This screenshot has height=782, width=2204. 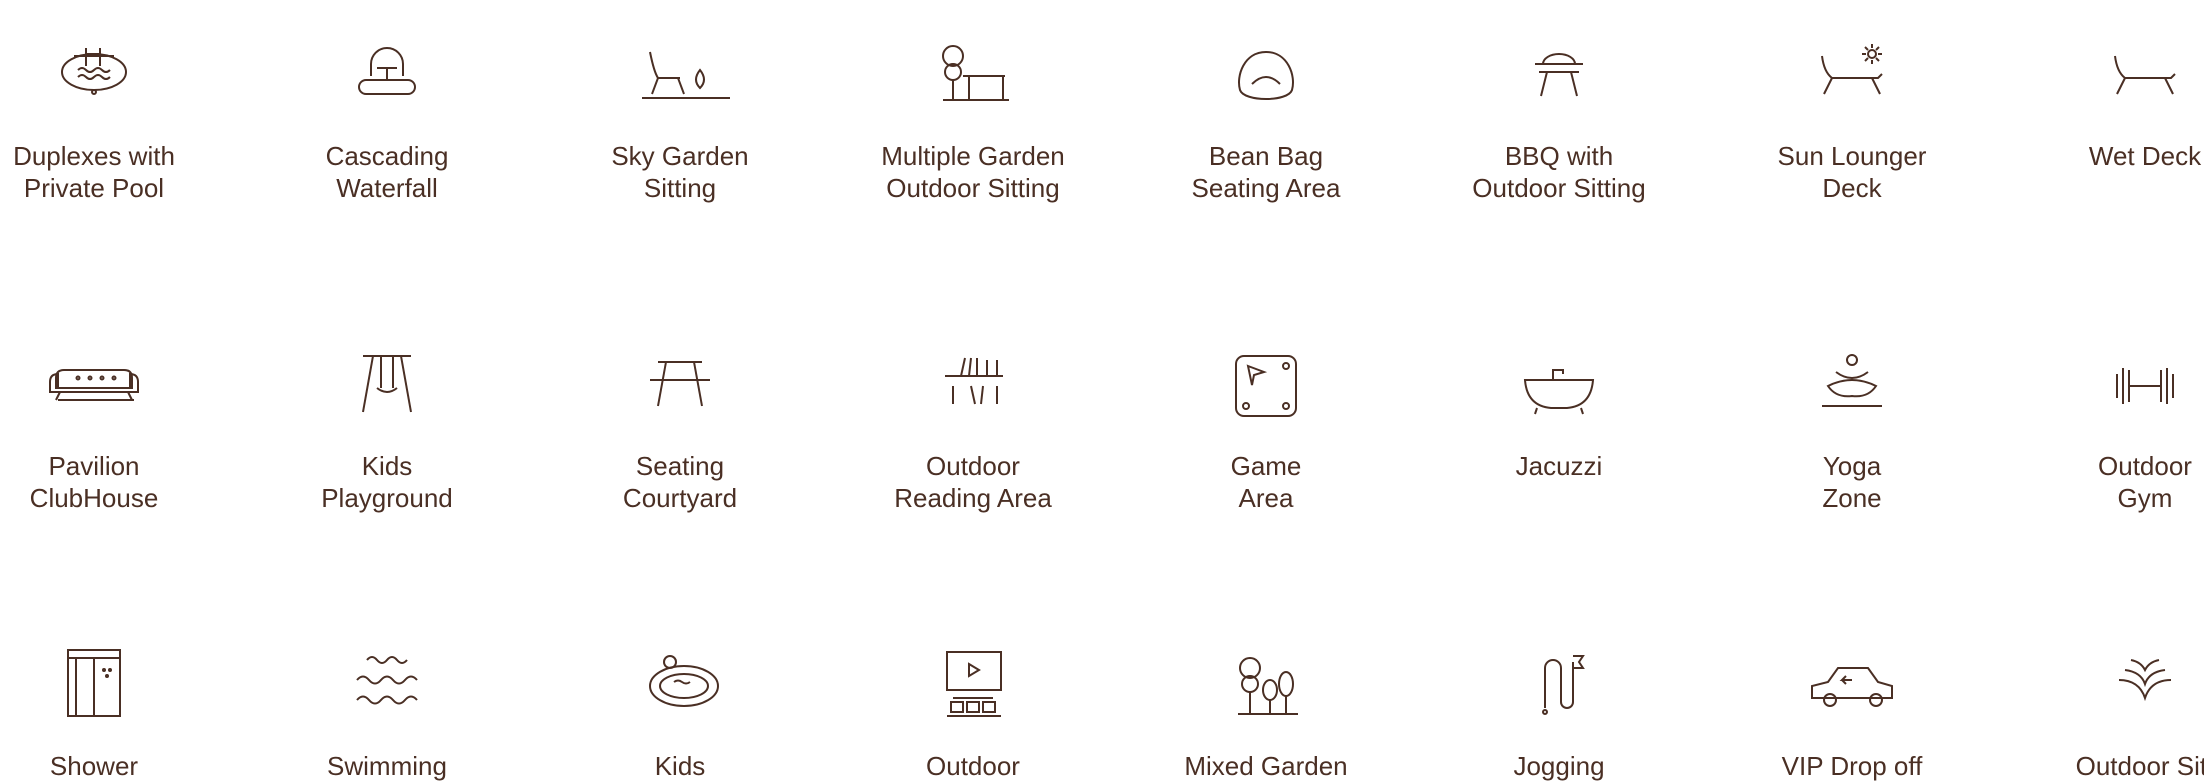 What do you see at coordinates (2144, 395) in the screenshot?
I see `dumbbell-icon` at bounding box center [2144, 395].